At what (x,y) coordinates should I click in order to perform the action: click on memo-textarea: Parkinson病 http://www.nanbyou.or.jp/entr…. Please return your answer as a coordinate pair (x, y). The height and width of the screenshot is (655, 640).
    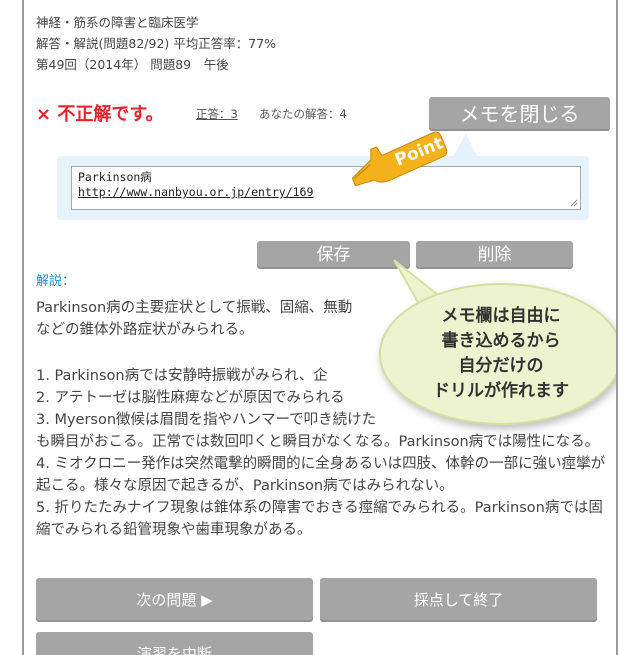
    Looking at the image, I should click on (326, 188).